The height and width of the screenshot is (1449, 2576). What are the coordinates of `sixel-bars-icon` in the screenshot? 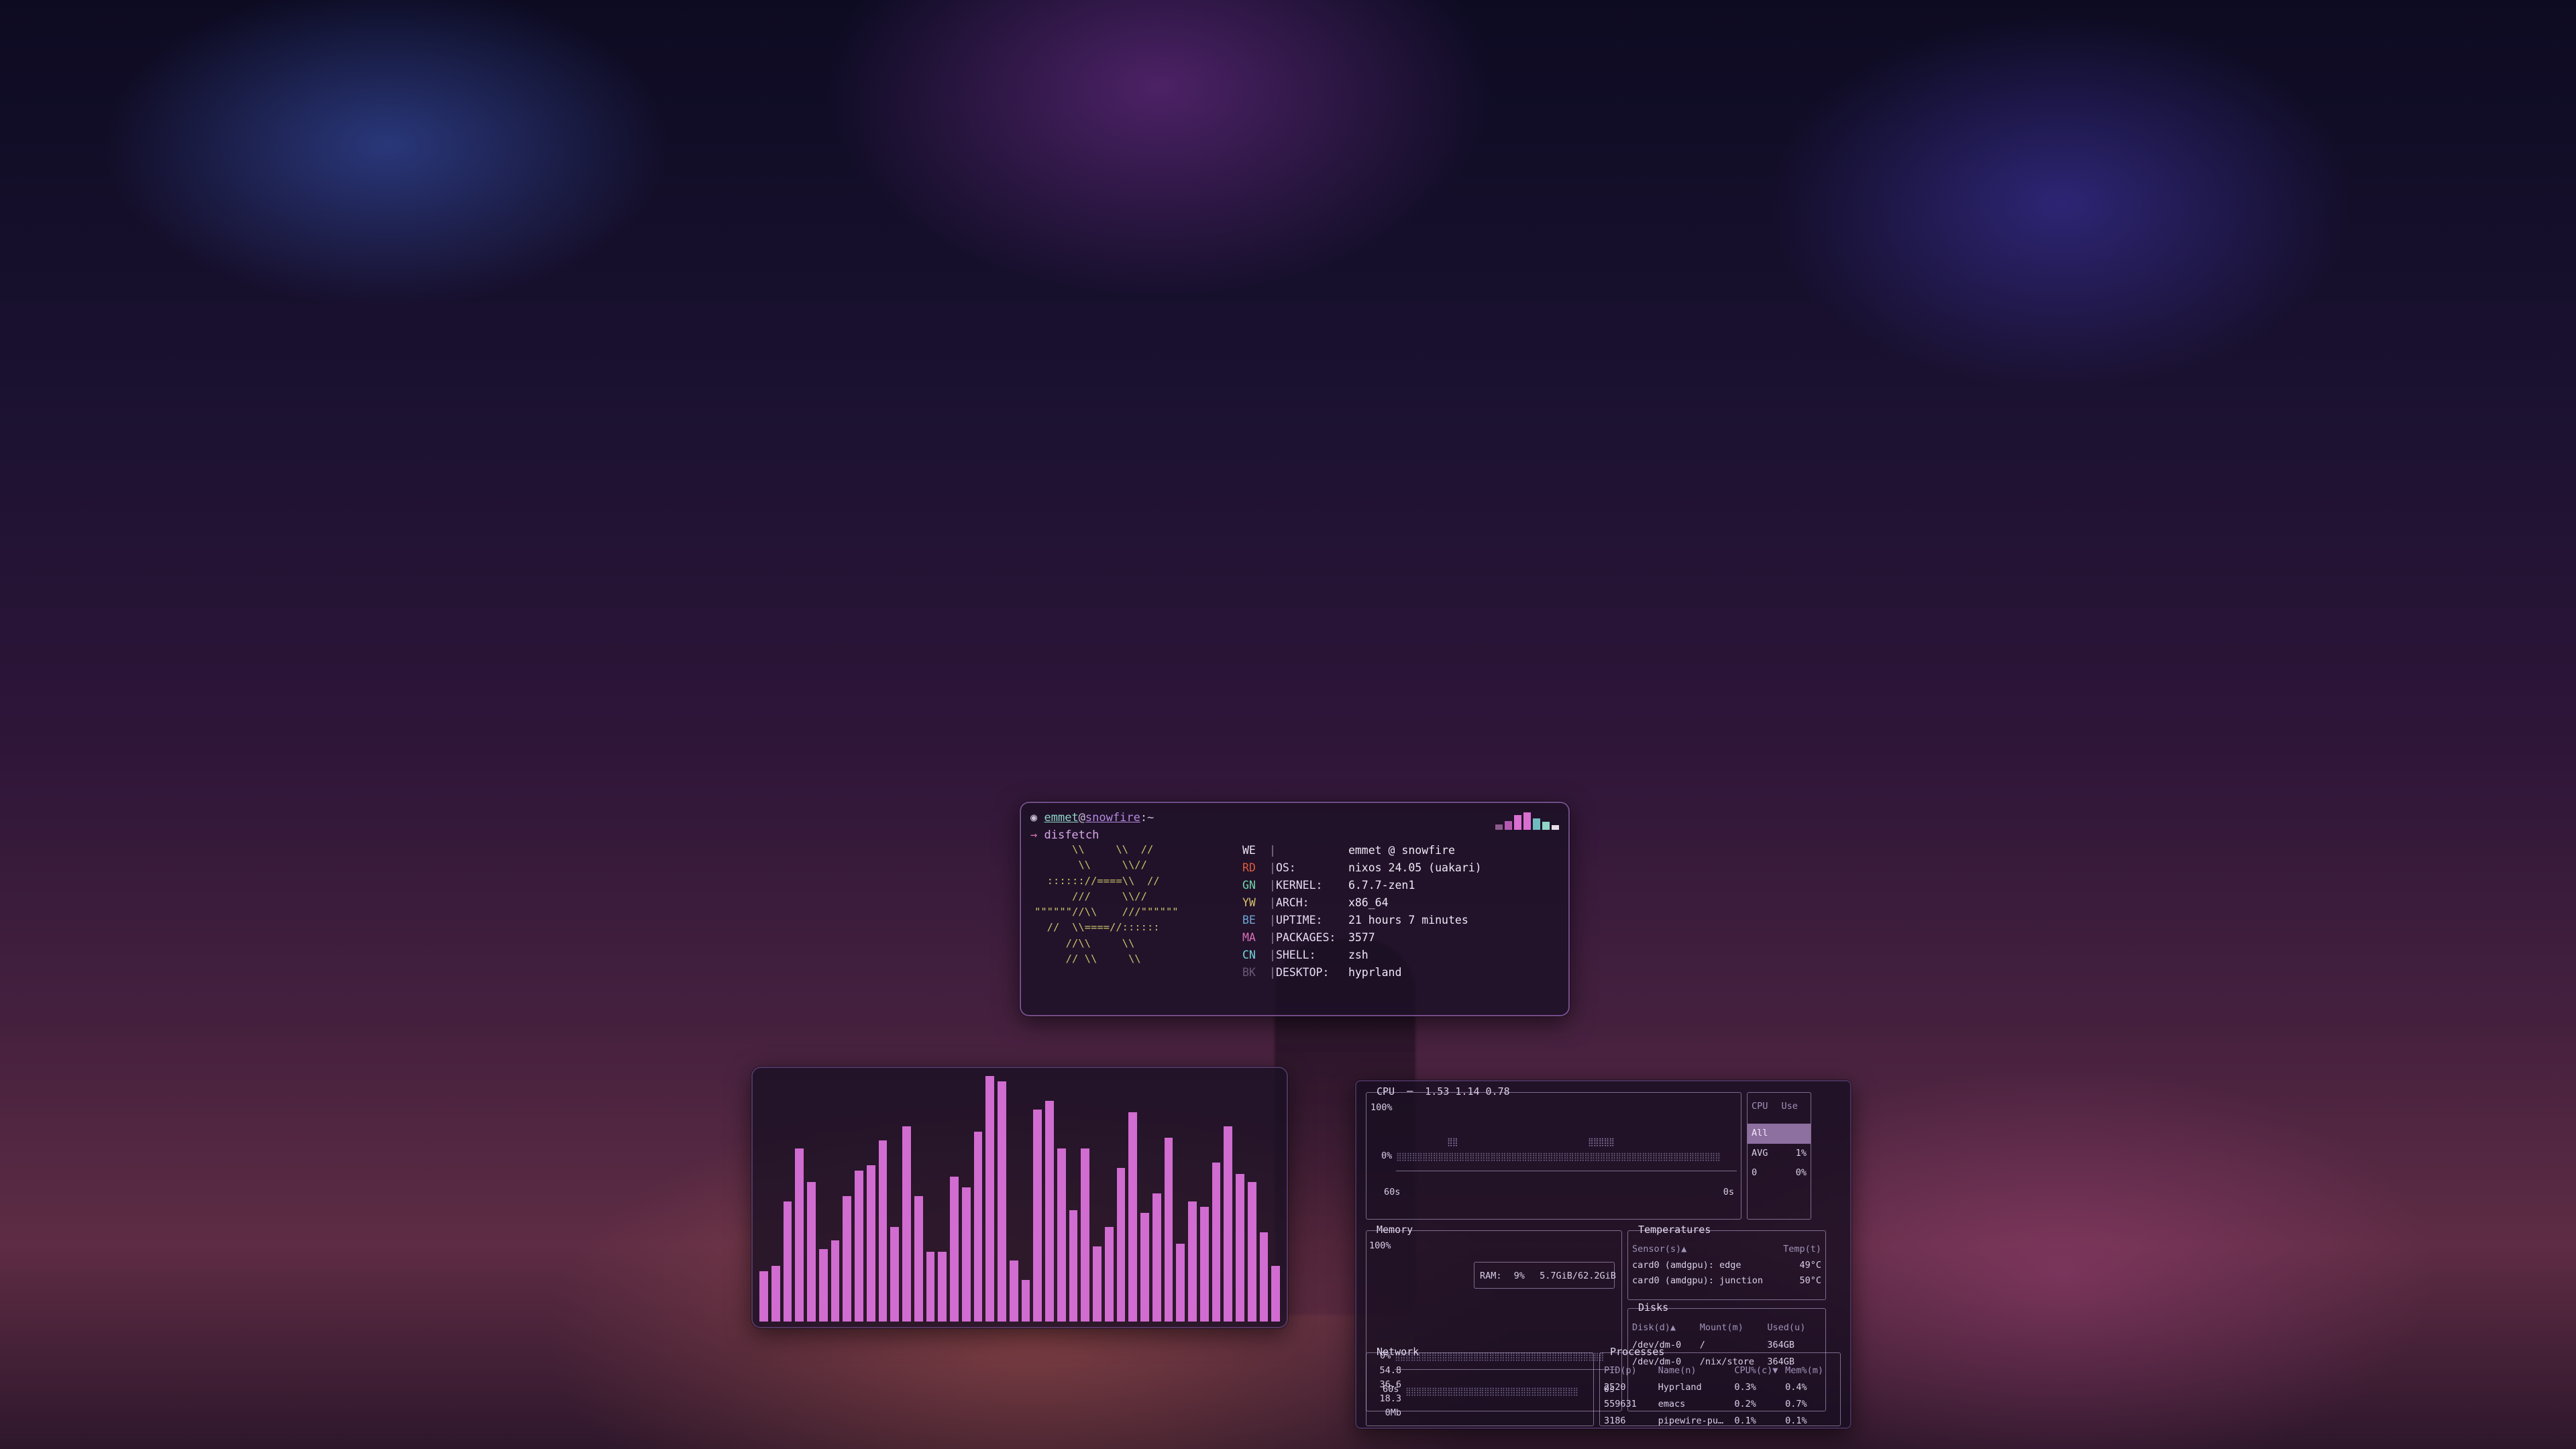 It's located at (1527, 821).